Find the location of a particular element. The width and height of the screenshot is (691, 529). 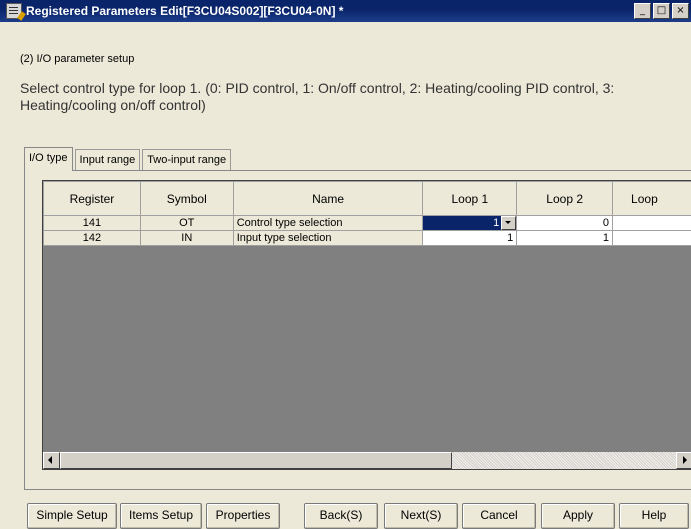

items-setup-button: Items Setup is located at coordinates (161, 516).